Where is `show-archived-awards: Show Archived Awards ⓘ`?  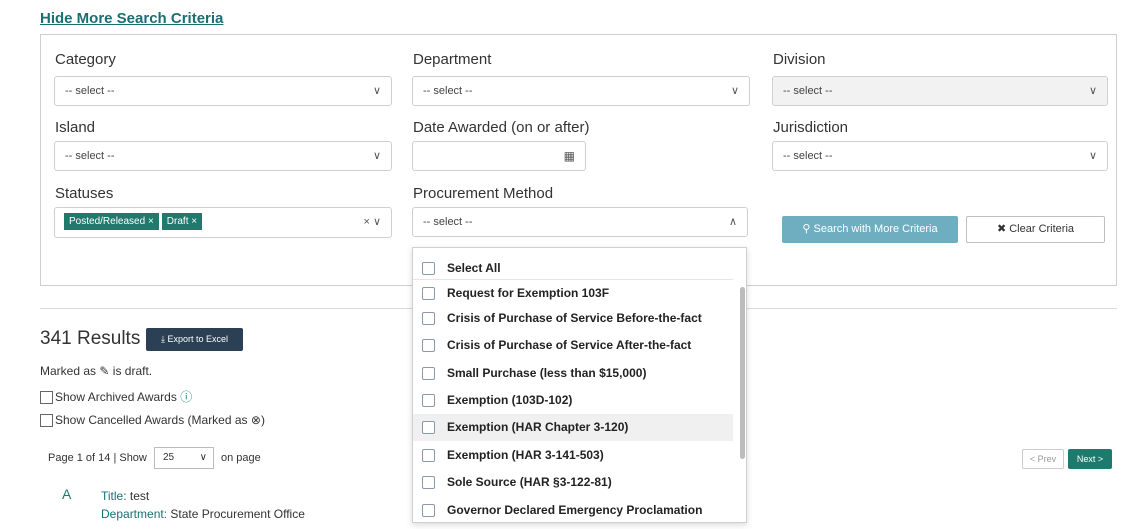 show-archived-awards: Show Archived Awards ⓘ is located at coordinates (116, 396).